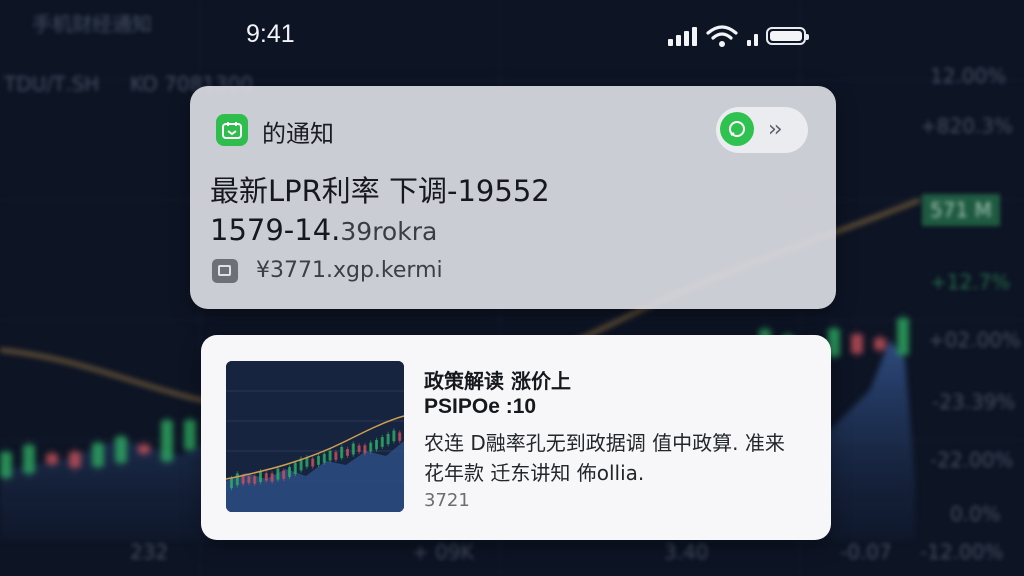 Image resolution: width=1024 pixels, height=576 pixels. What do you see at coordinates (604, 443) in the screenshot?
I see `notification-body-line: 农连 D融率孔无到政据调 值中政算. 准来` at bounding box center [604, 443].